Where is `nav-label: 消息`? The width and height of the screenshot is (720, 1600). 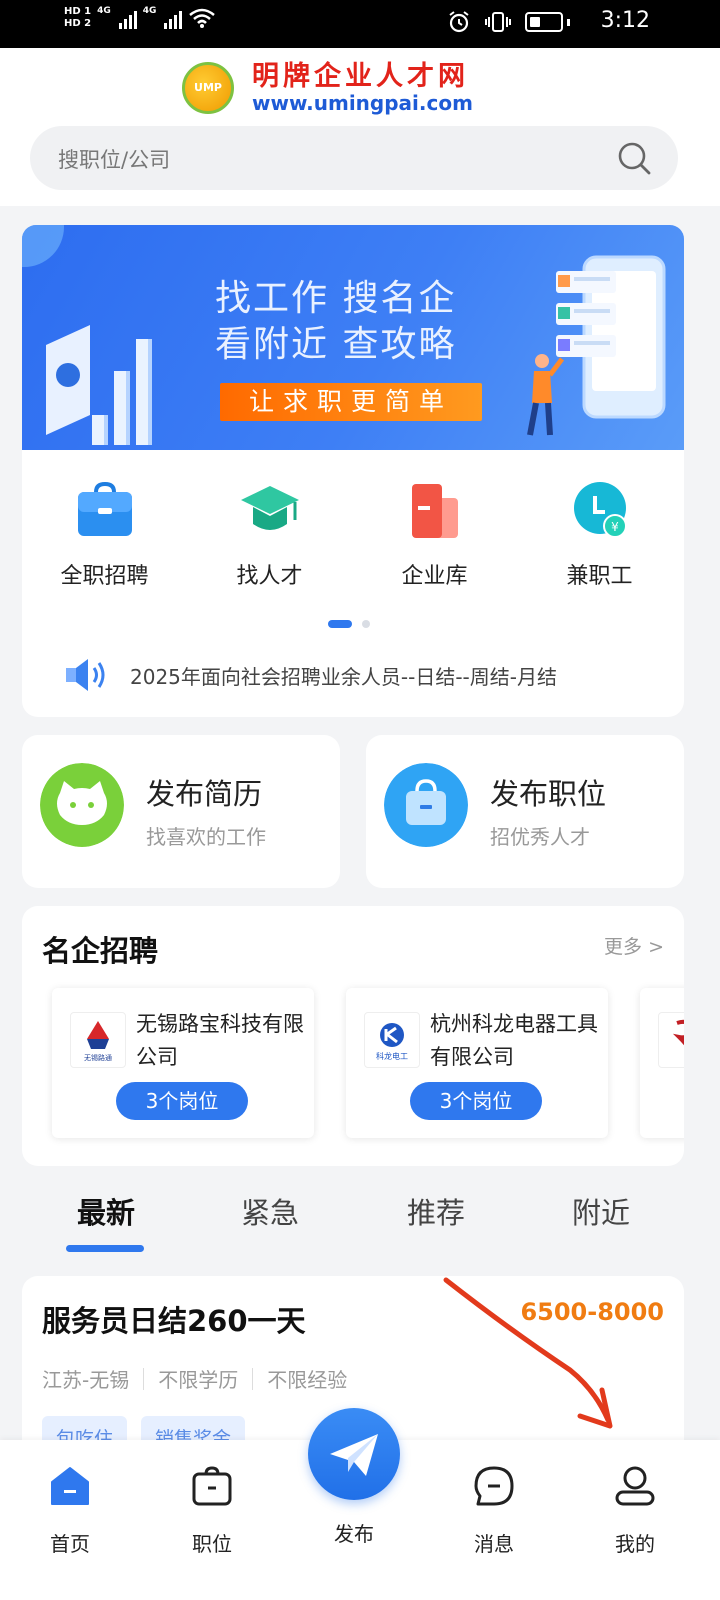
nav-label: 消息 is located at coordinates (494, 1544).